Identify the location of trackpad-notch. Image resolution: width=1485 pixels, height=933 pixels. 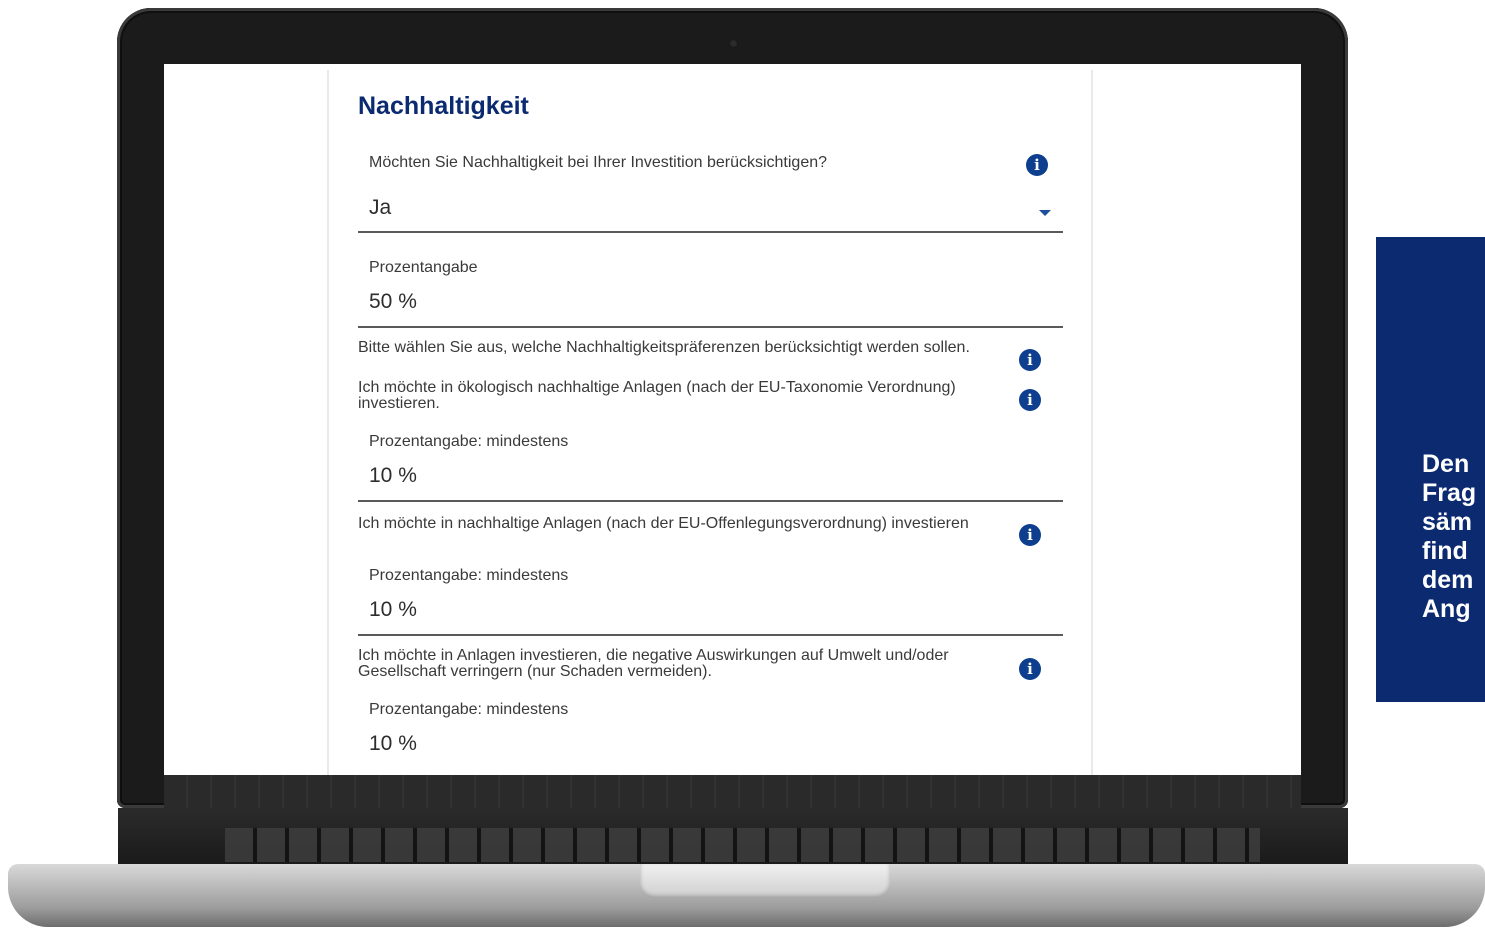
(765, 881).